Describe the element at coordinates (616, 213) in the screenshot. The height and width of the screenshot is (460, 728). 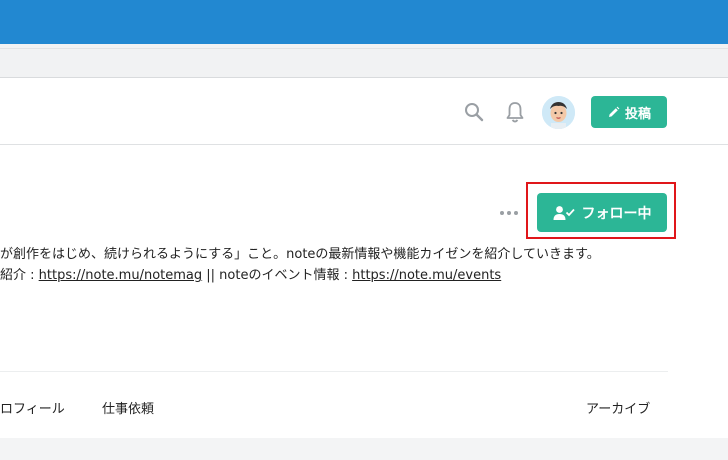
I see `follow-button-label: フォロー中` at that location.